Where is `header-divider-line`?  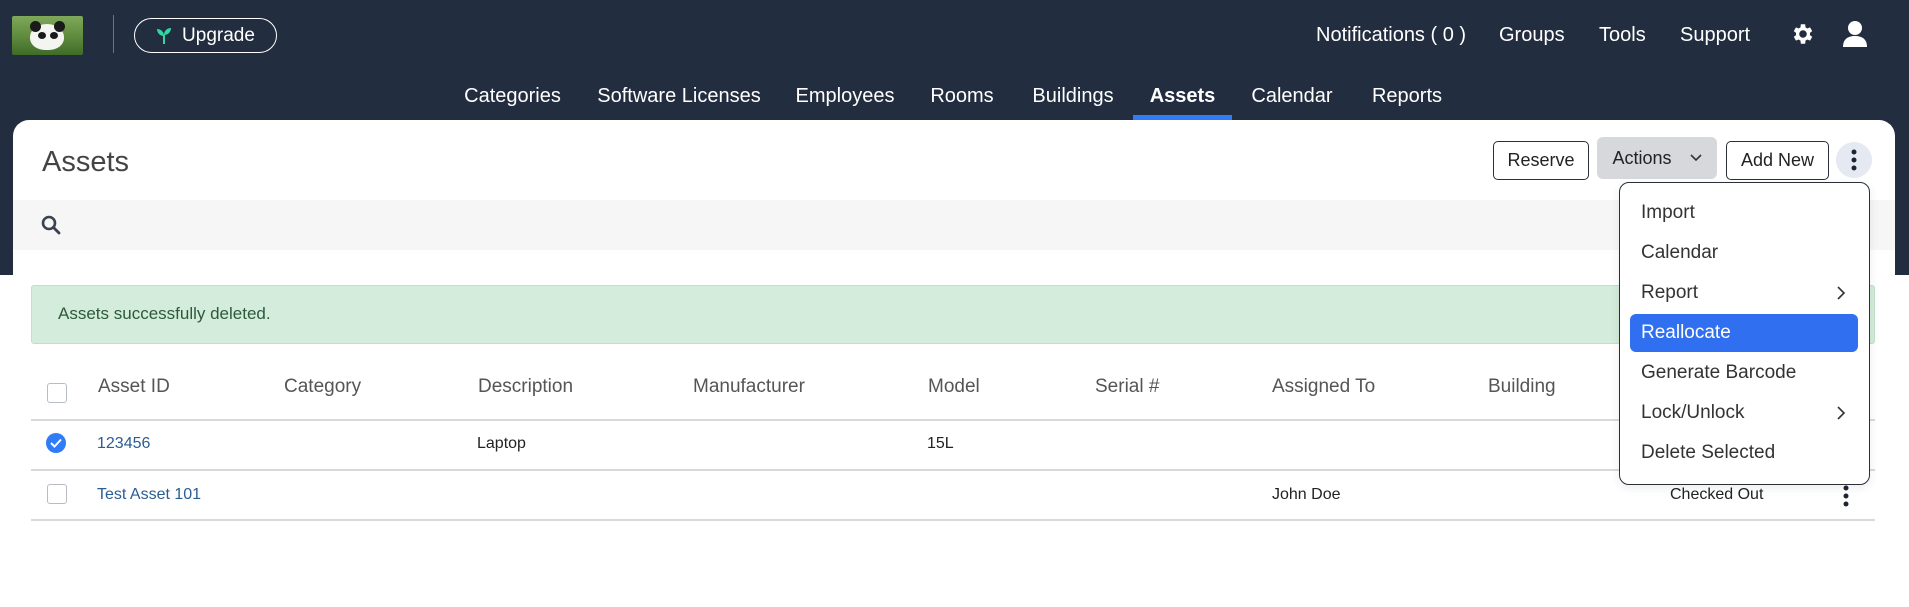 header-divider-line is located at coordinates (953, 420).